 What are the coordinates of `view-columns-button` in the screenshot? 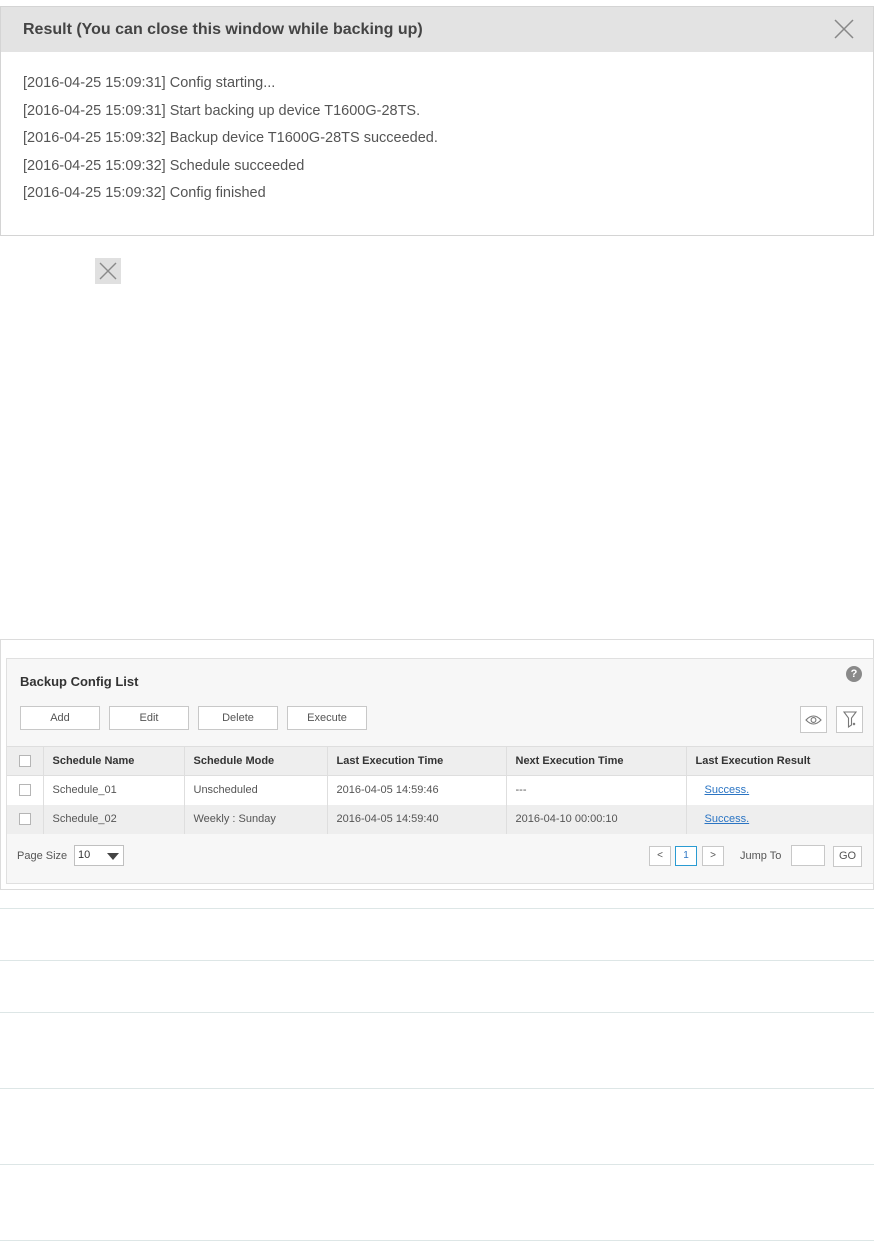 It's located at (813, 719).